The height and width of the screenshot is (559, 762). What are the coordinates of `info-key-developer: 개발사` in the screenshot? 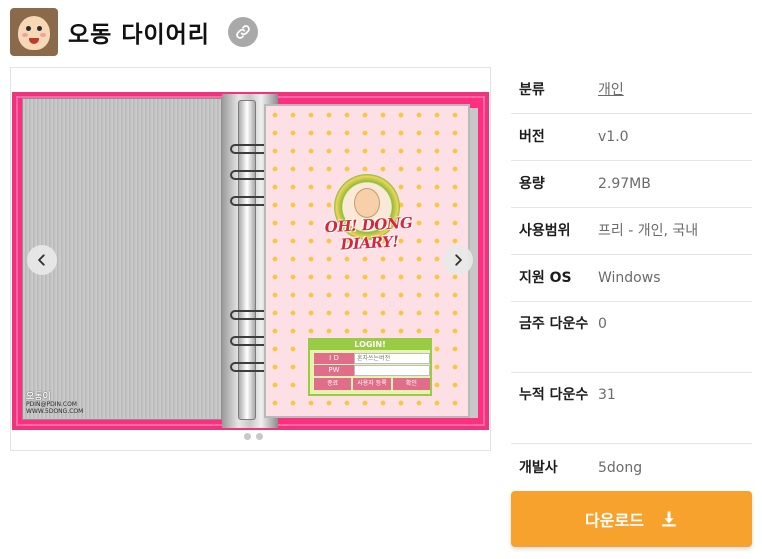 It's located at (538, 467).